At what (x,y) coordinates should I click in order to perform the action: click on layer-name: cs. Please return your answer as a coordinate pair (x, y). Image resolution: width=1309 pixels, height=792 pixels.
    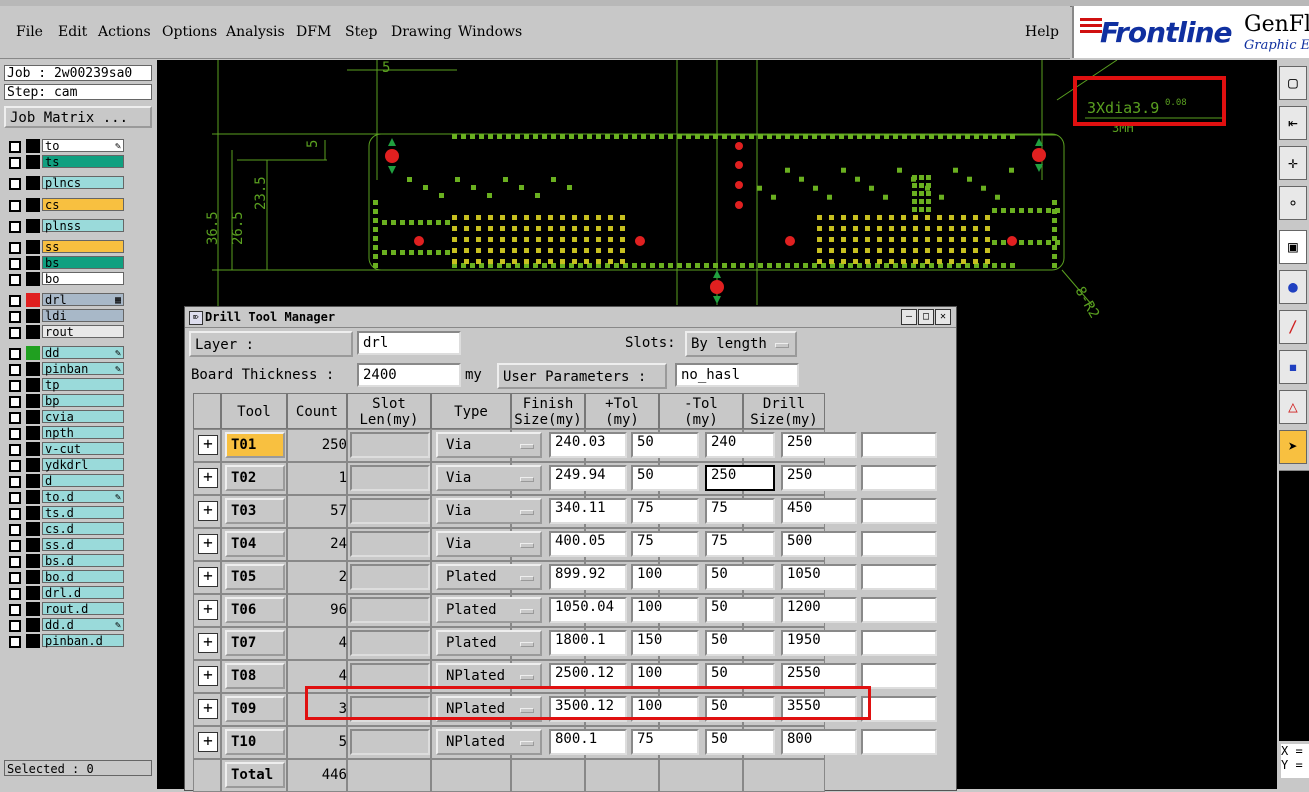
    Looking at the image, I should click on (83, 205).